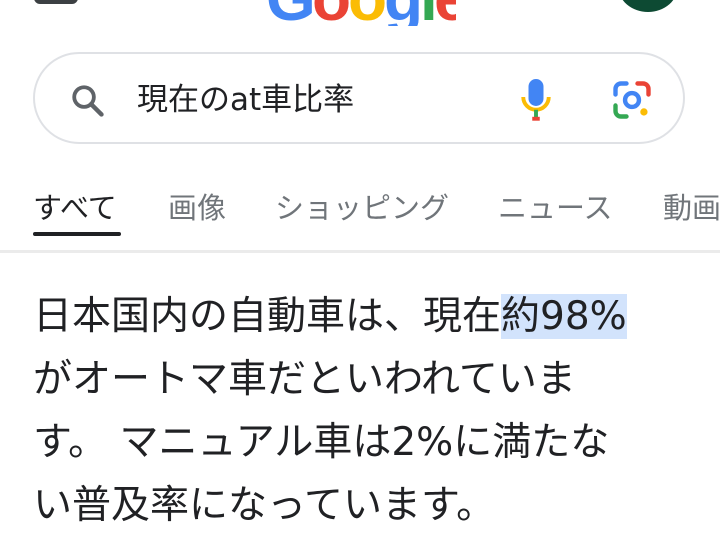 This screenshot has height=540, width=720. What do you see at coordinates (304, 379) in the screenshot?
I see `answer-line-2: がオートマ車だといわれていま` at bounding box center [304, 379].